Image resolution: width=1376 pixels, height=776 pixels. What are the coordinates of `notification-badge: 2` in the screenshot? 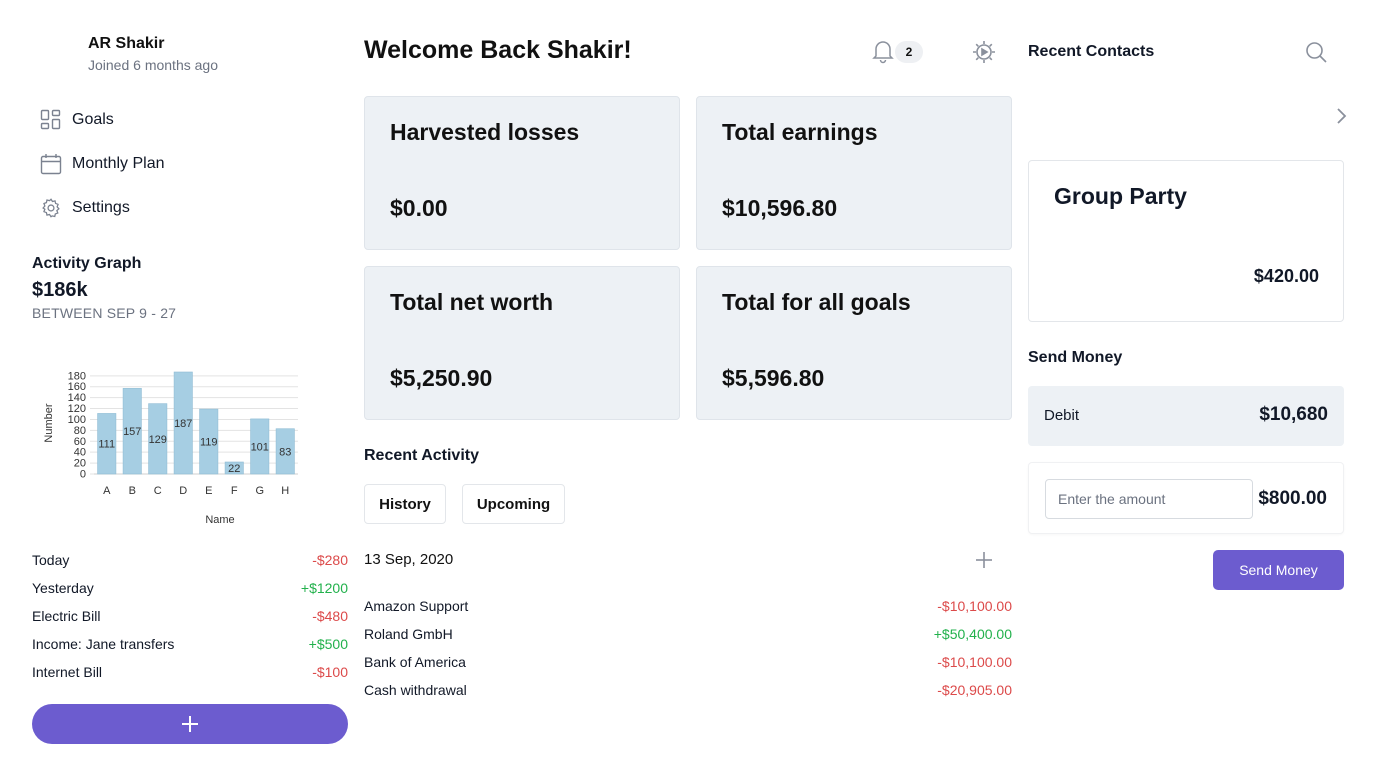 It's located at (909, 52).